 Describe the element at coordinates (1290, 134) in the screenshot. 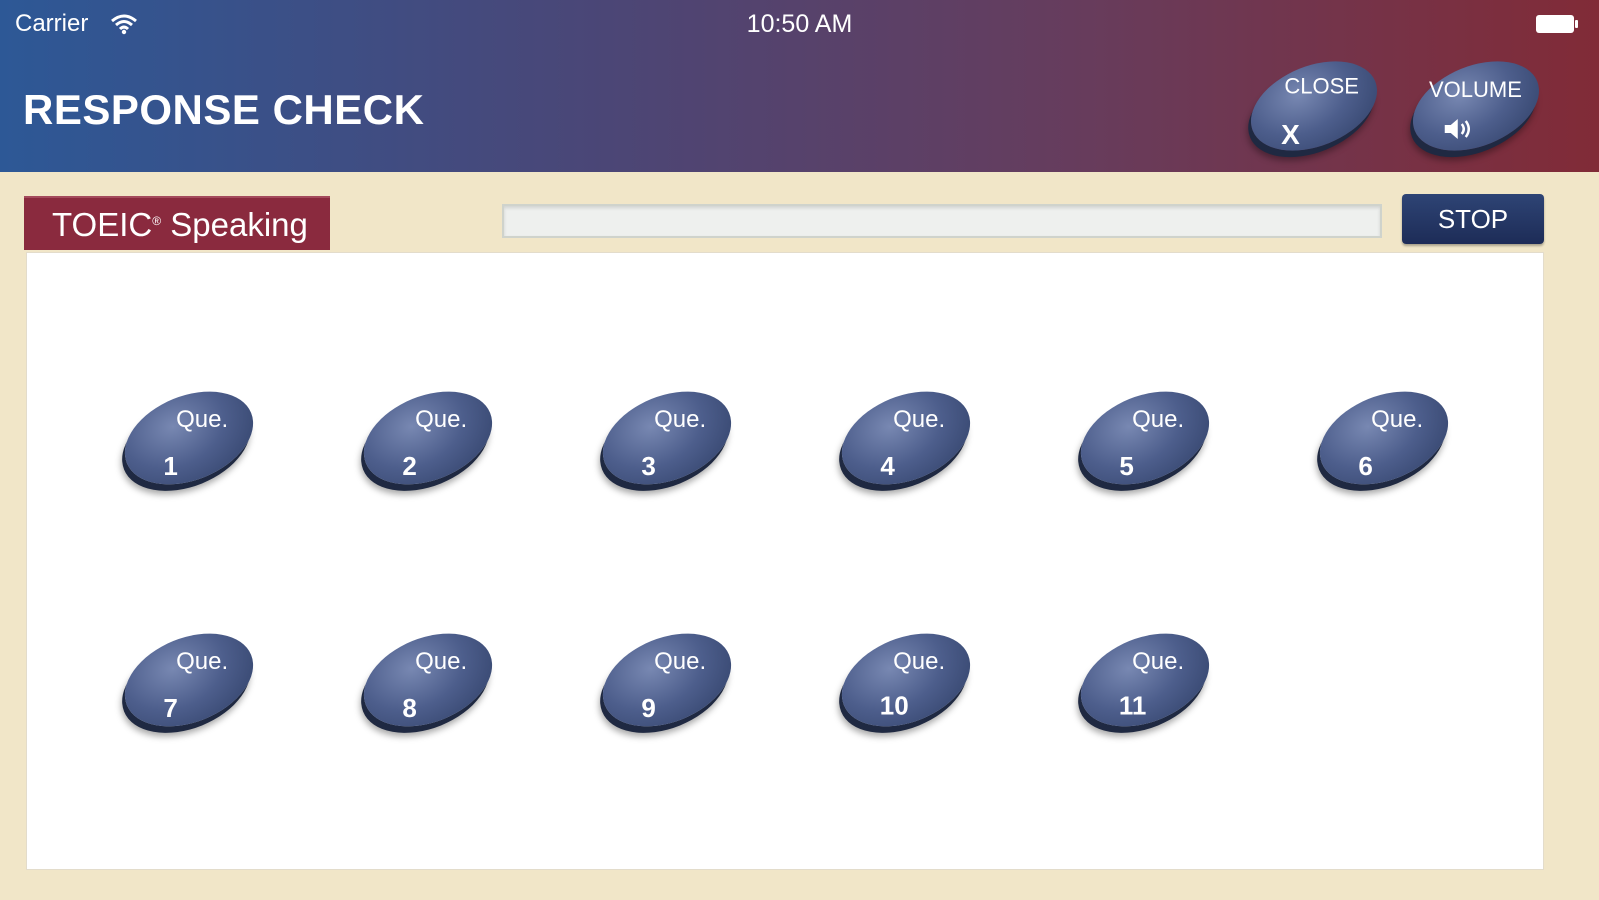

I see `close-icon: X` at that location.